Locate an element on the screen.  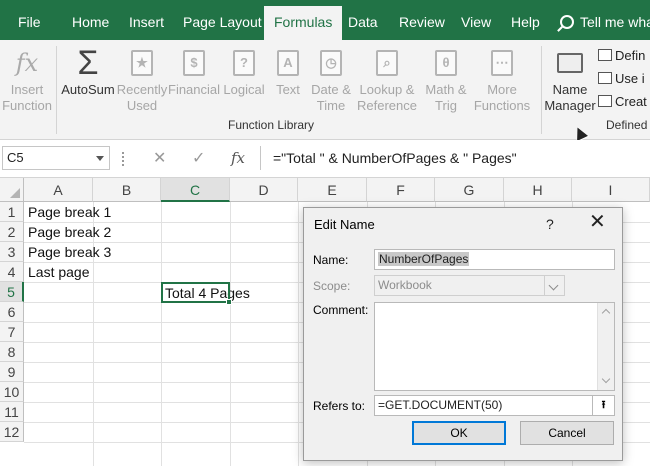
scroll-down-icon is located at coordinates (606, 379).